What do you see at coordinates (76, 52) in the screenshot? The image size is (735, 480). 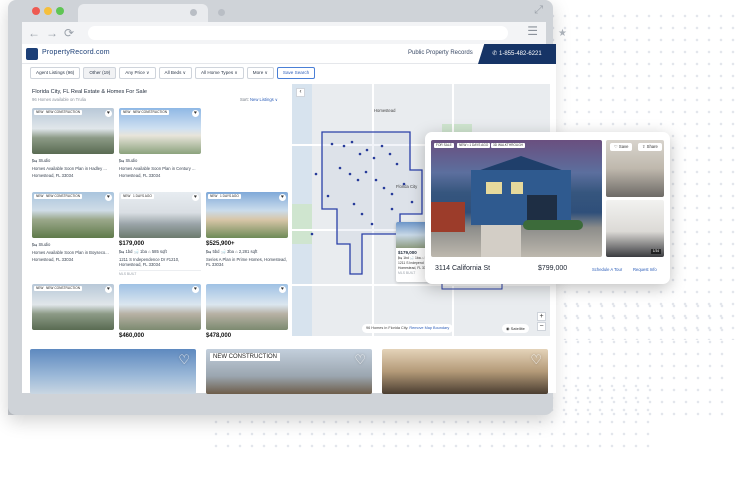 I see `site-logo: PropertyRecord.com` at bounding box center [76, 52].